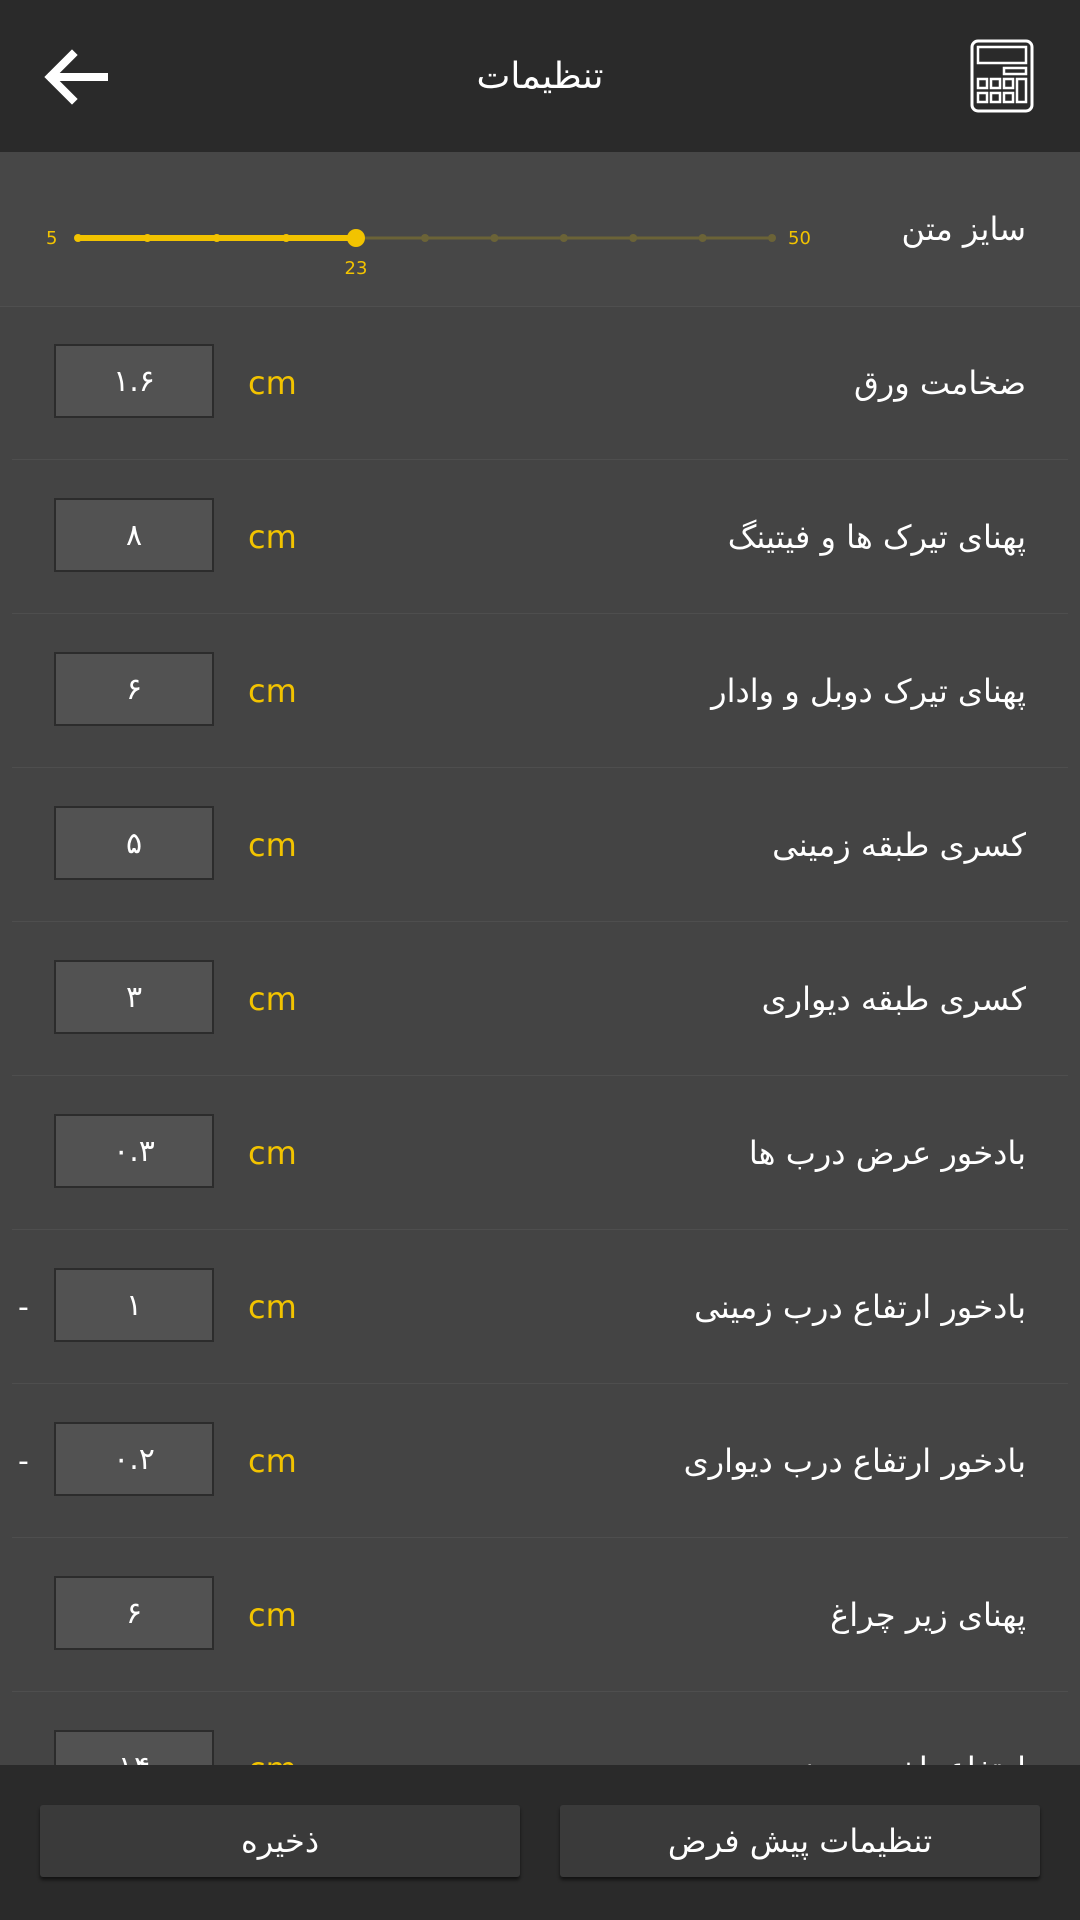 This screenshot has width=1080, height=1920. I want to click on value-input: ۱۴, so click(134, 1747).